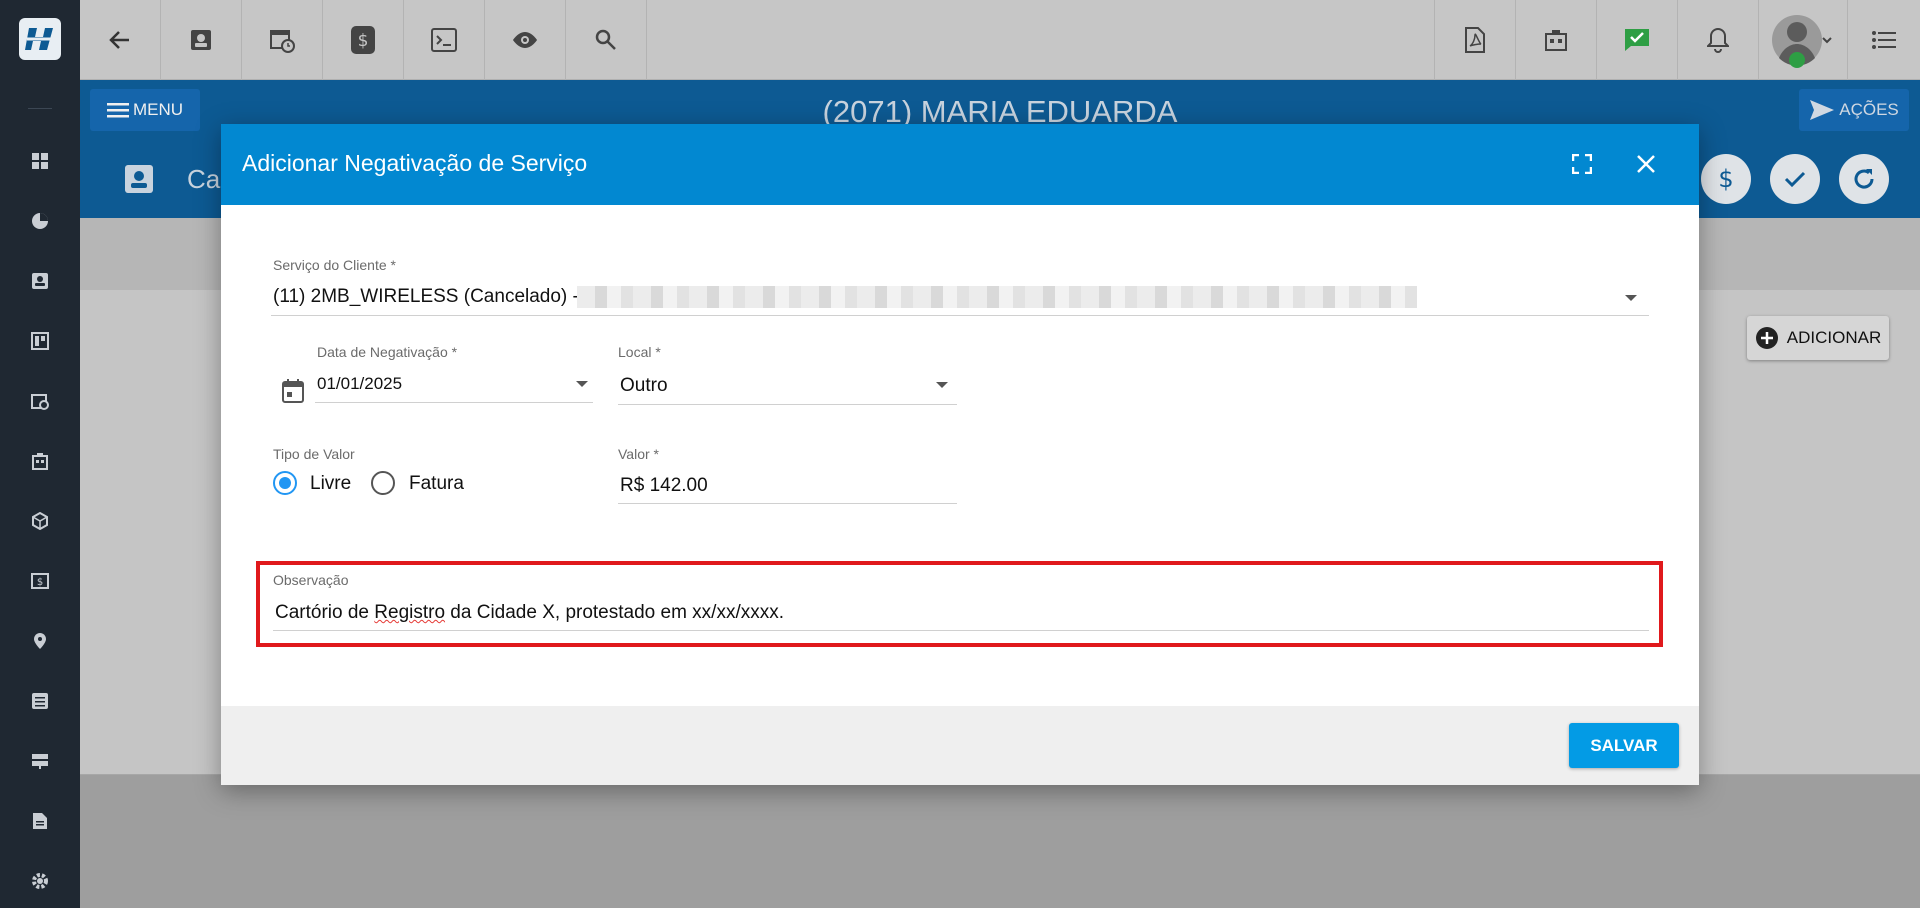 This screenshot has height=908, width=1920. Describe the element at coordinates (960, 745) in the screenshot. I see `dialog-footer` at that location.